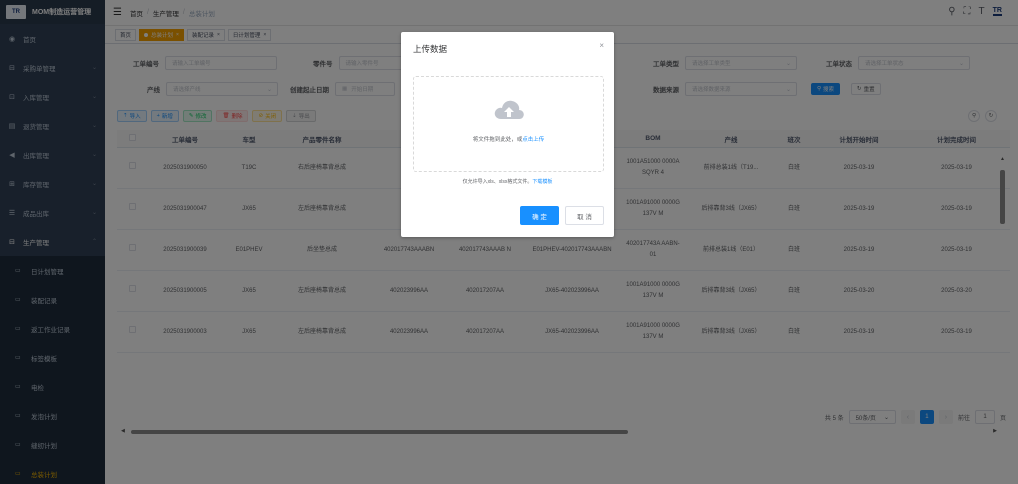 The image size is (1018, 484). I want to click on upload-tip-text: 仅允许导入xls、xlsx格式文件。, so click(497, 182).